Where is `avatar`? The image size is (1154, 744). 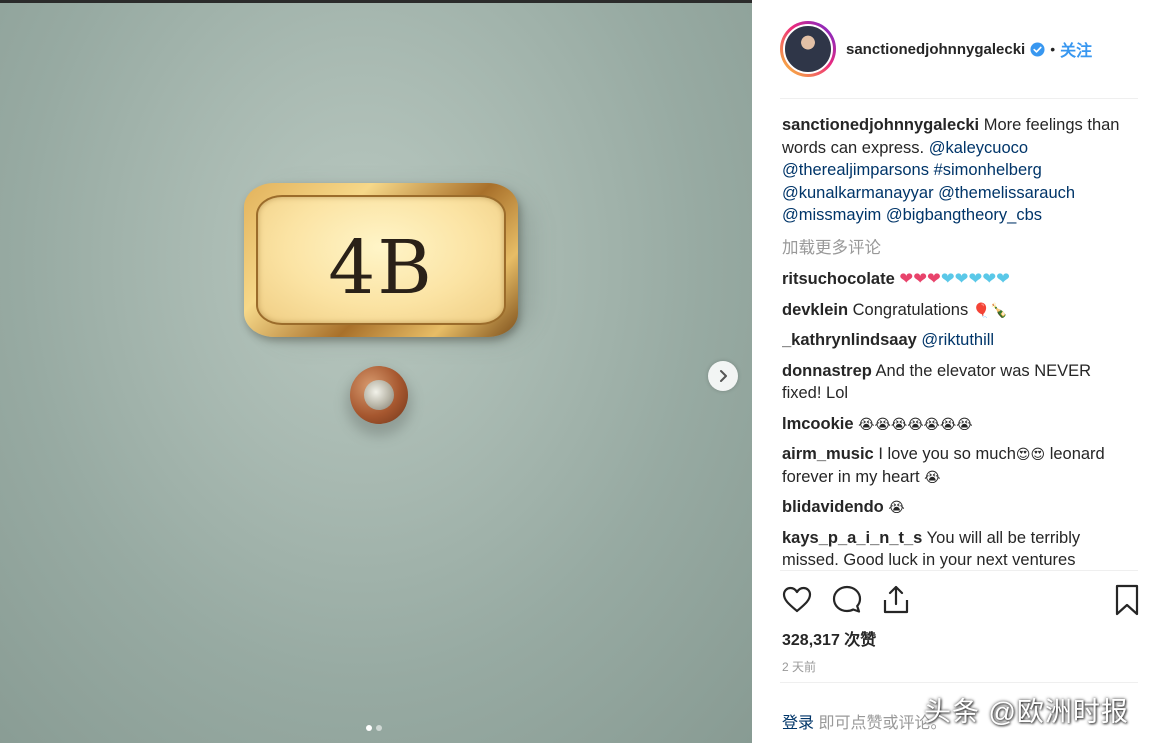
avatar is located at coordinates (808, 49).